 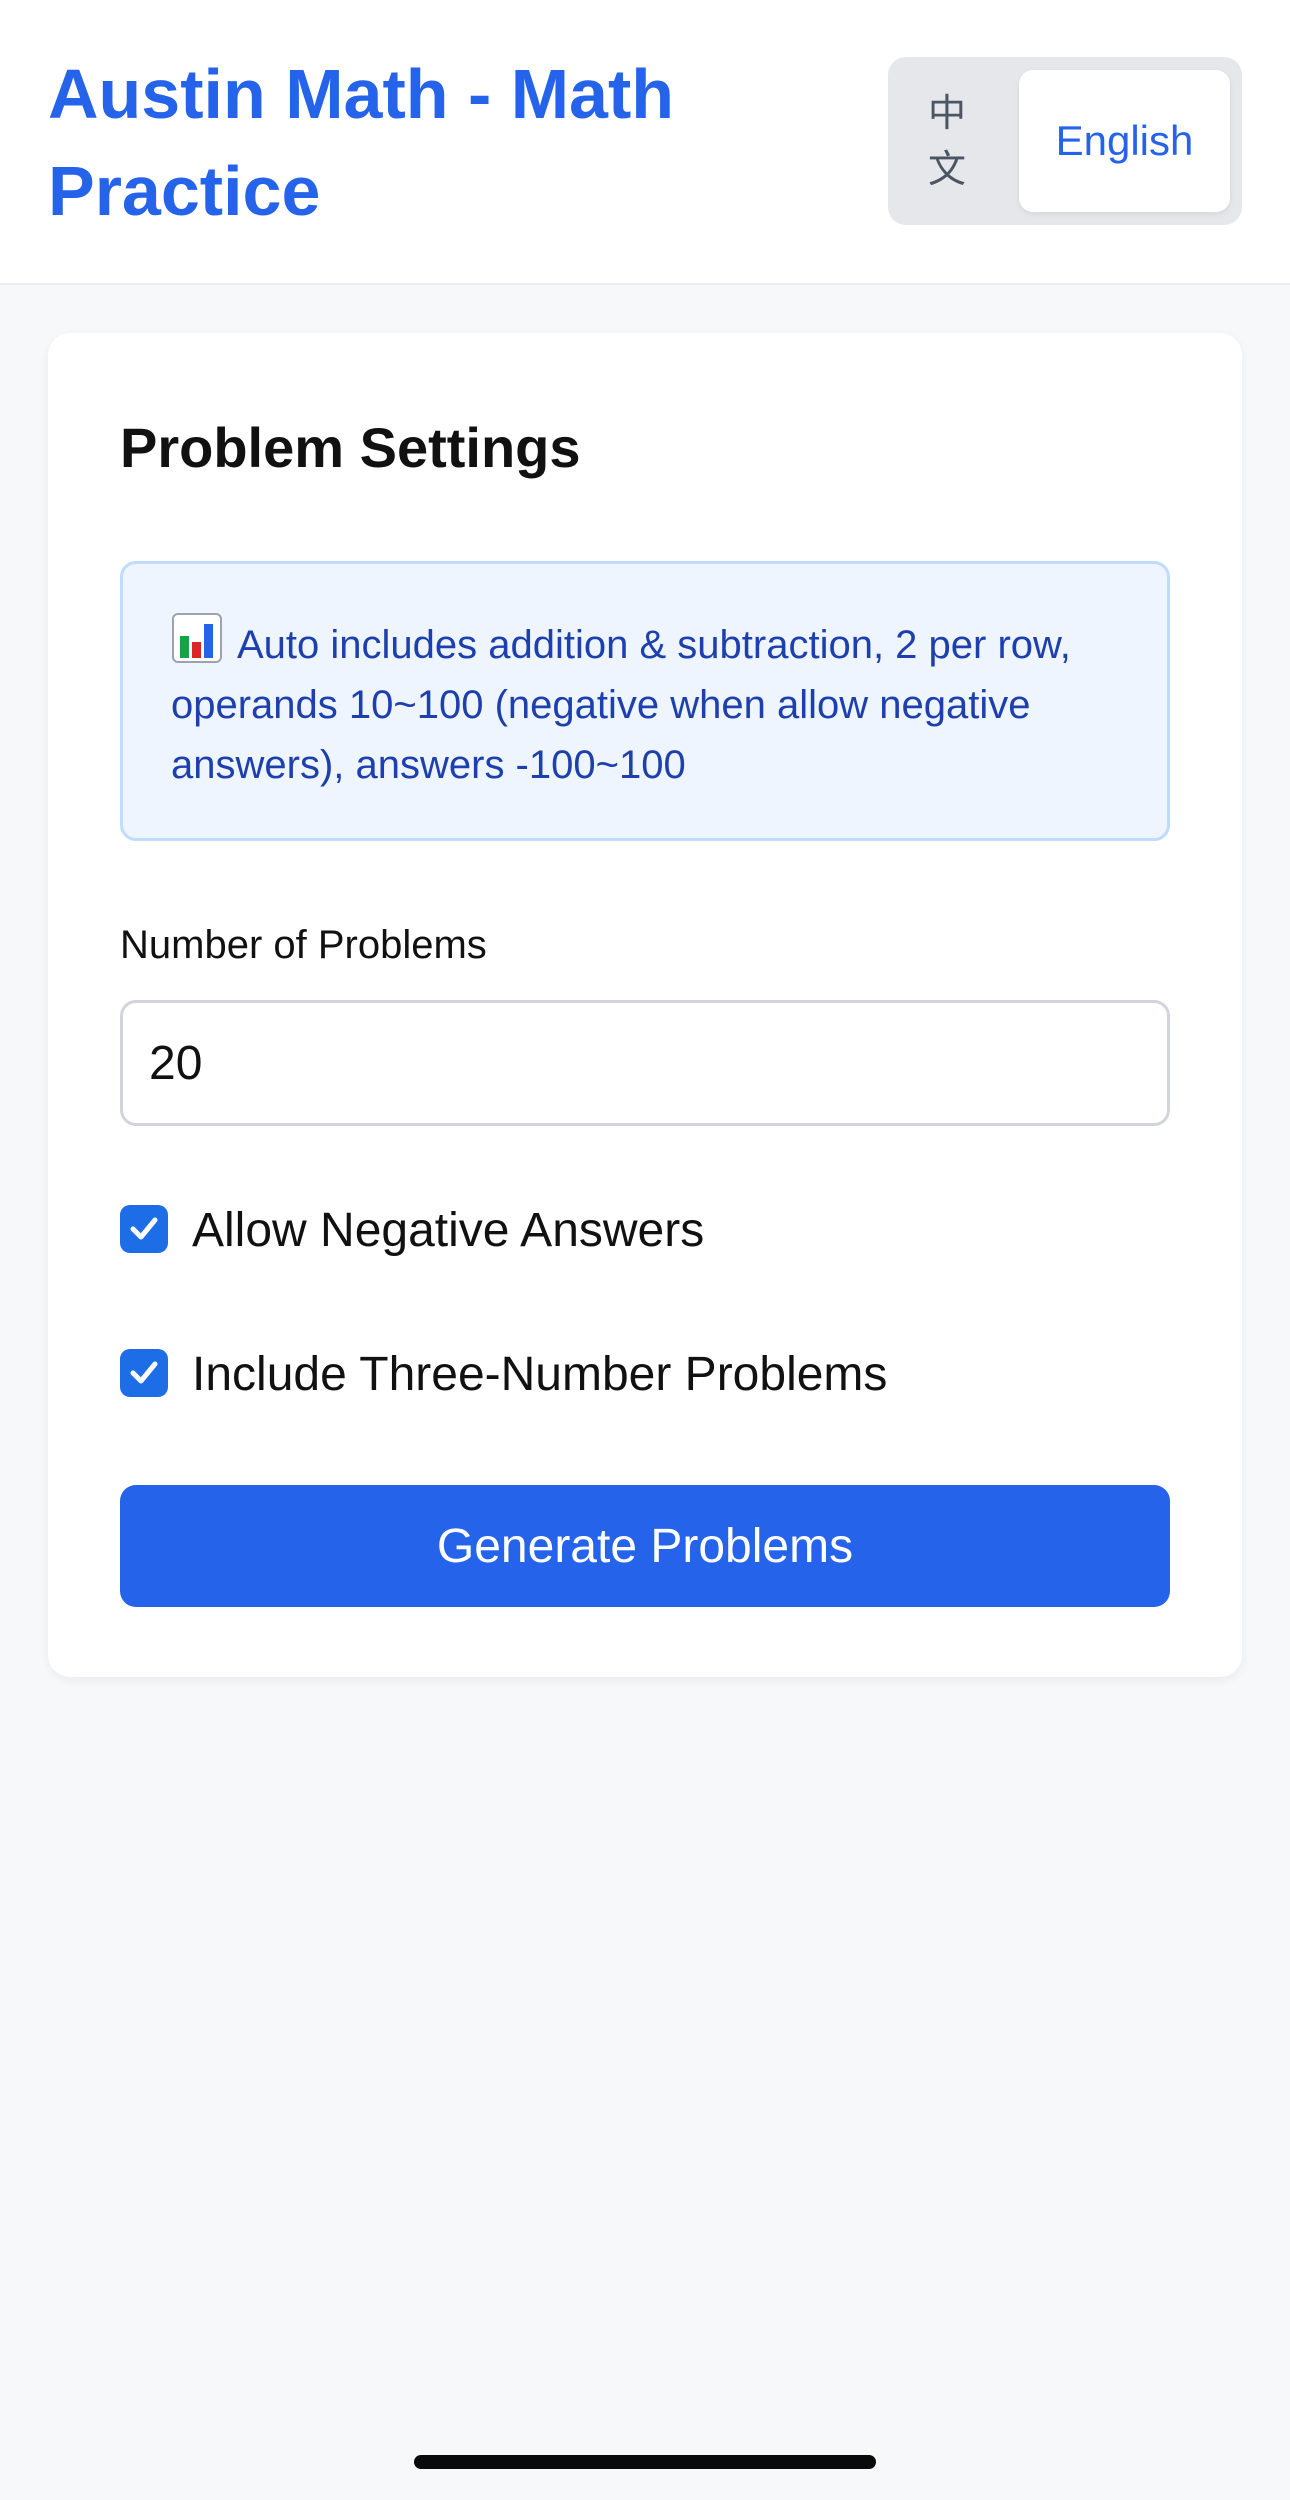 I want to click on allow-negative-label: Allow Negative Answers, so click(x=448, y=1230).